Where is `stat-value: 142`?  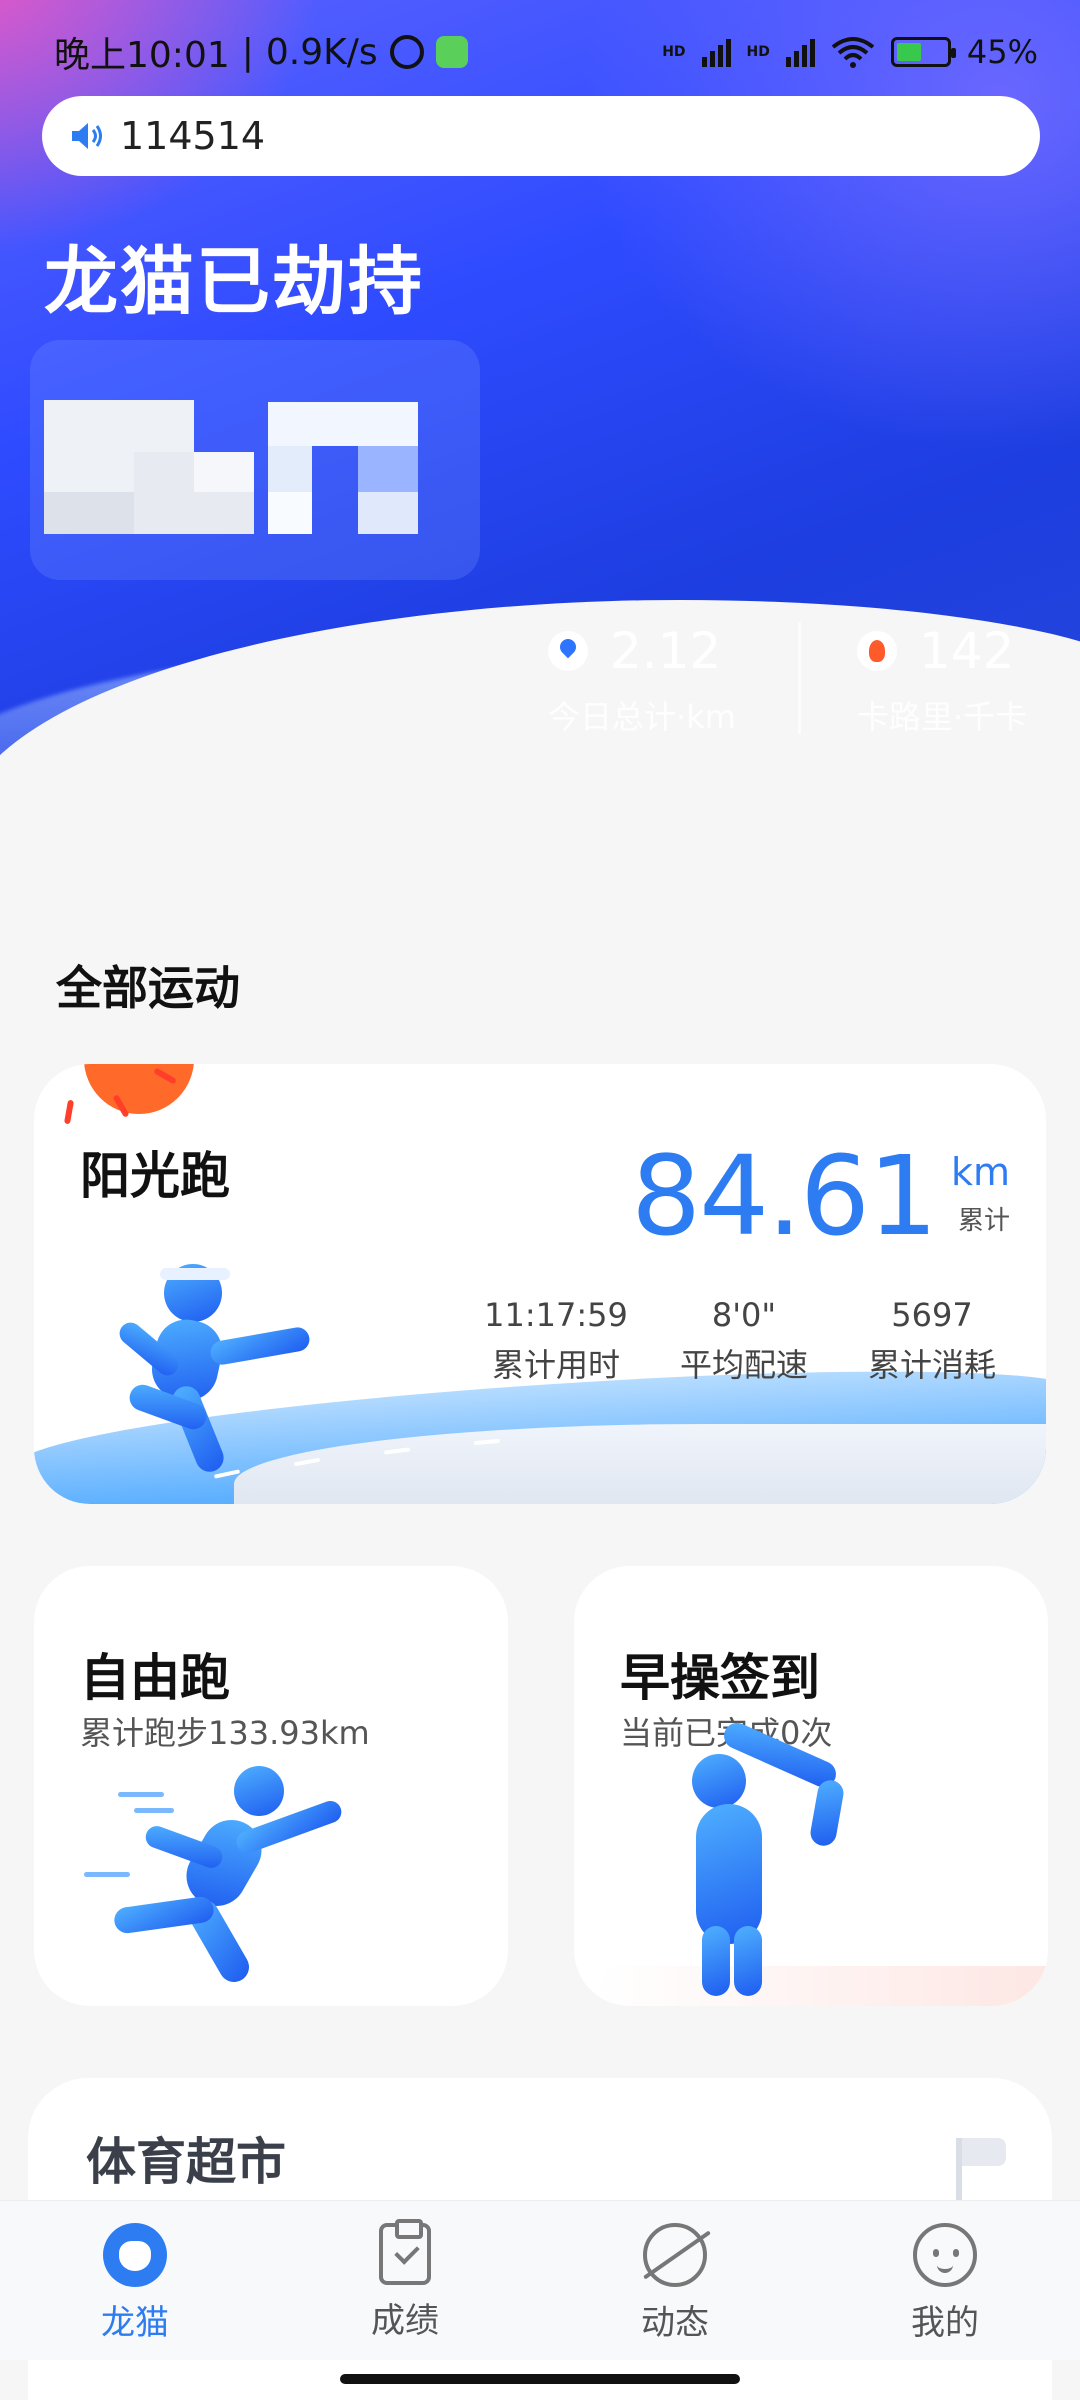
stat-value: 142 is located at coordinates (967, 651).